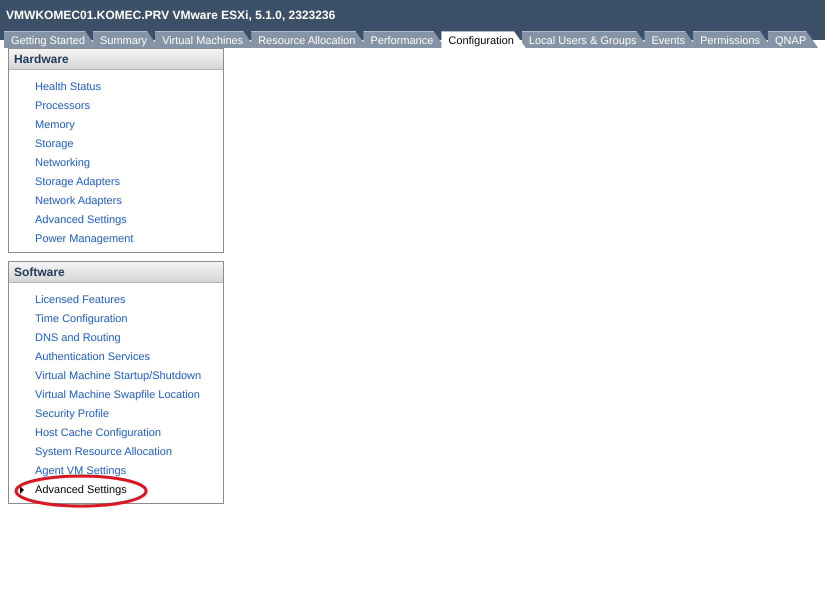  What do you see at coordinates (117, 394) in the screenshot?
I see `nav-link: Virtual Machine Swapfile Location` at bounding box center [117, 394].